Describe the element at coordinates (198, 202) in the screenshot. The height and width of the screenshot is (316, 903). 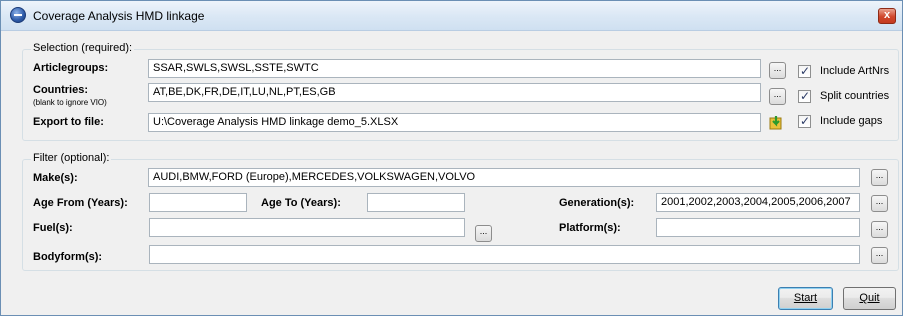
I see `age-from-input` at that location.